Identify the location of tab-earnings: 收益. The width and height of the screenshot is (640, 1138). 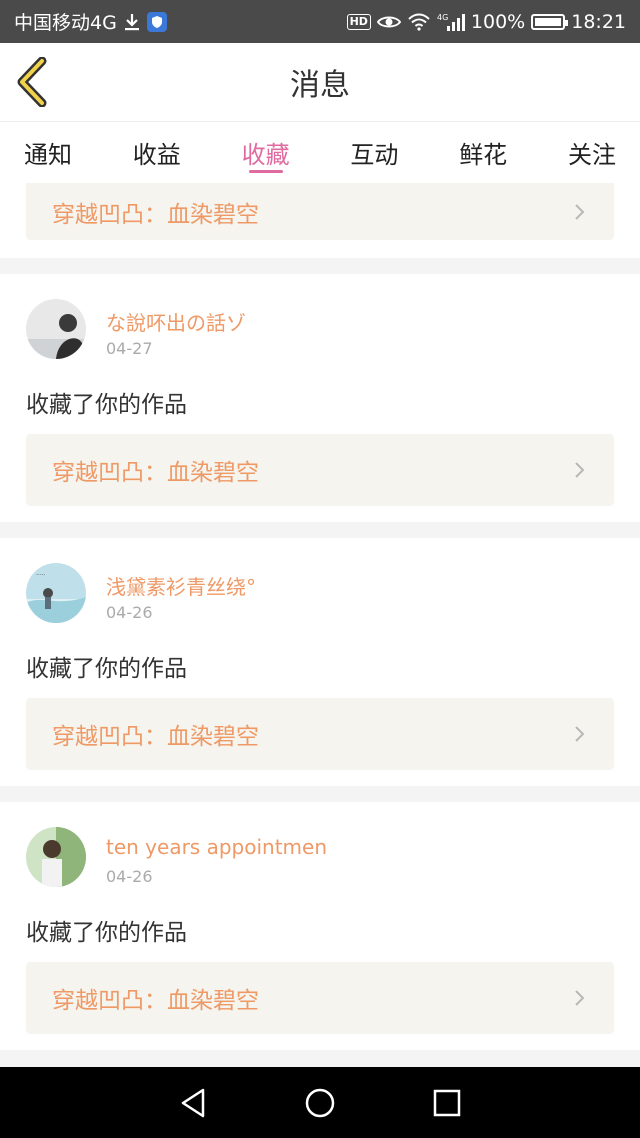
(157, 152).